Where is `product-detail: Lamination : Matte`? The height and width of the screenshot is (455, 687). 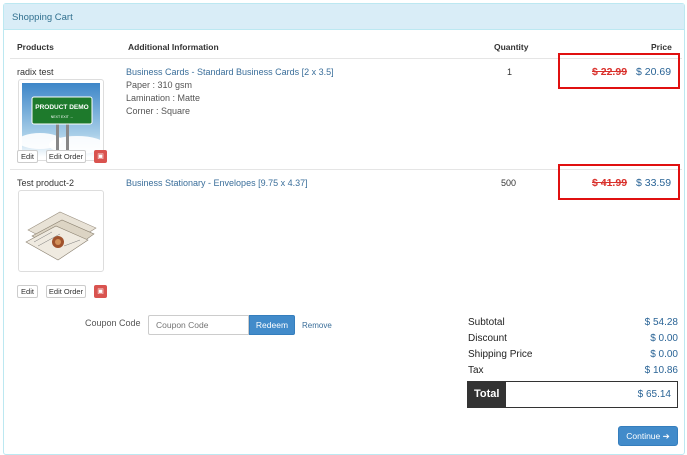 product-detail: Lamination : Matte is located at coordinates (163, 98).